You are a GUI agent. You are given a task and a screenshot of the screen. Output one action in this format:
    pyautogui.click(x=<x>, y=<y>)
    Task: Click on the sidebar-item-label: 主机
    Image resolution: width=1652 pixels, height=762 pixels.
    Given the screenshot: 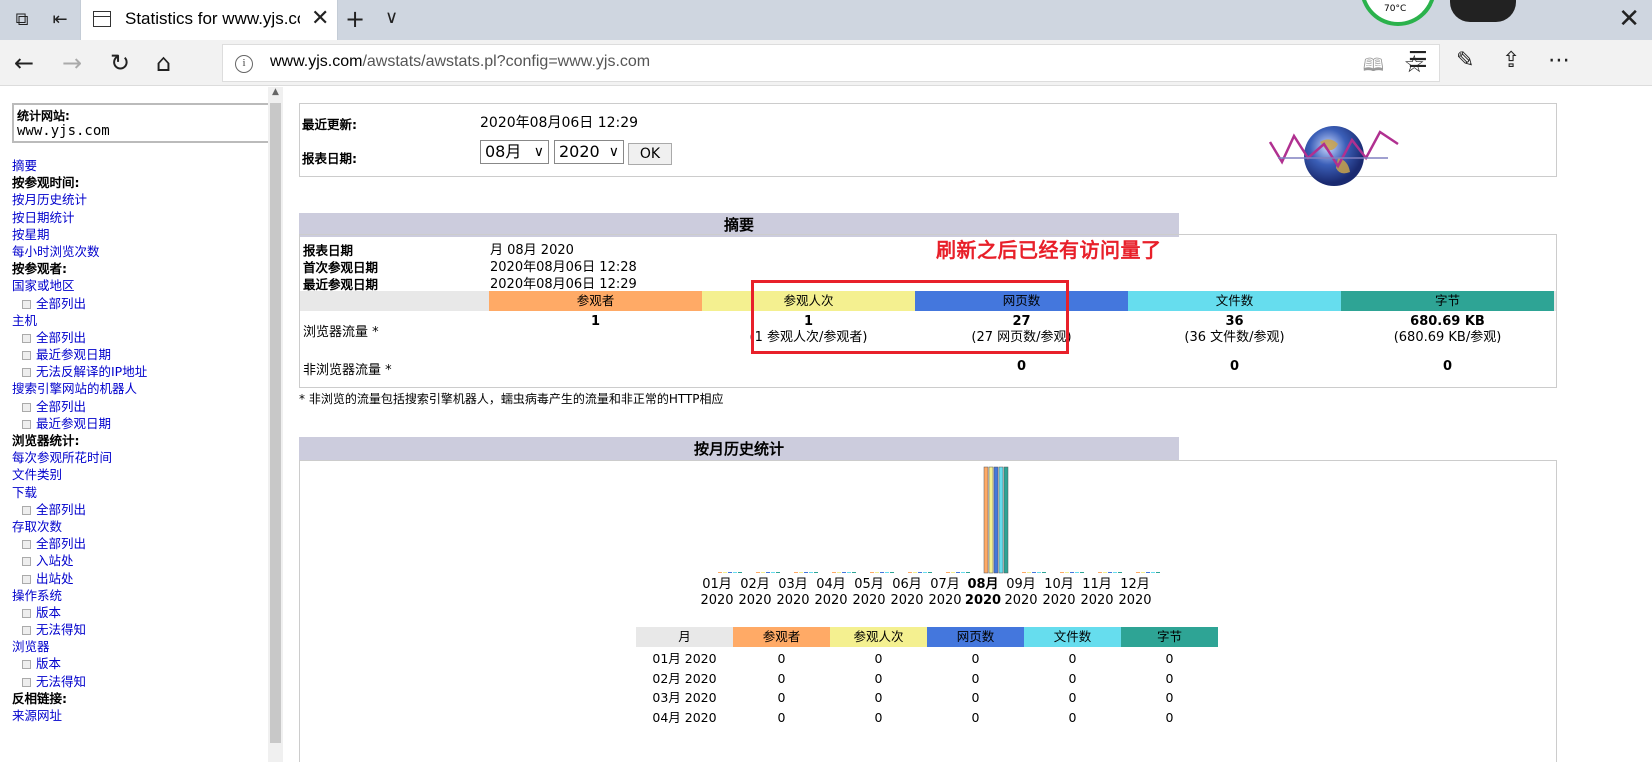 What is the action you would take?
    pyautogui.click(x=25, y=320)
    